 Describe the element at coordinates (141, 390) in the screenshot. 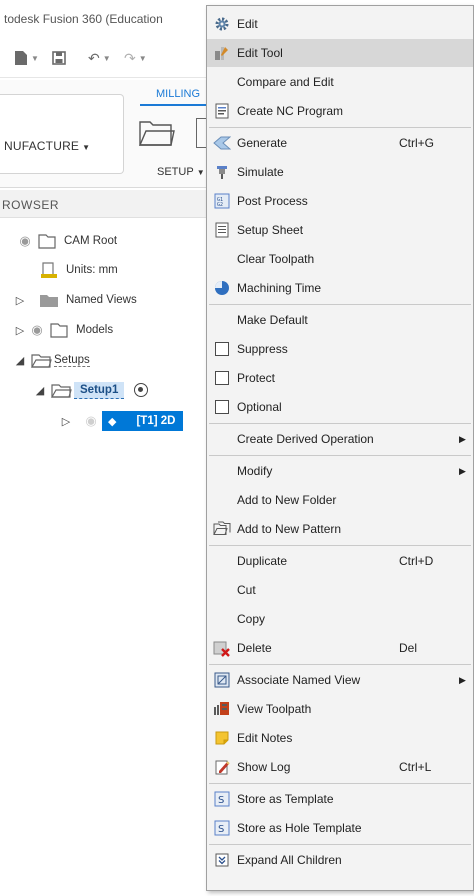

I see `activate-radio-icon` at that location.